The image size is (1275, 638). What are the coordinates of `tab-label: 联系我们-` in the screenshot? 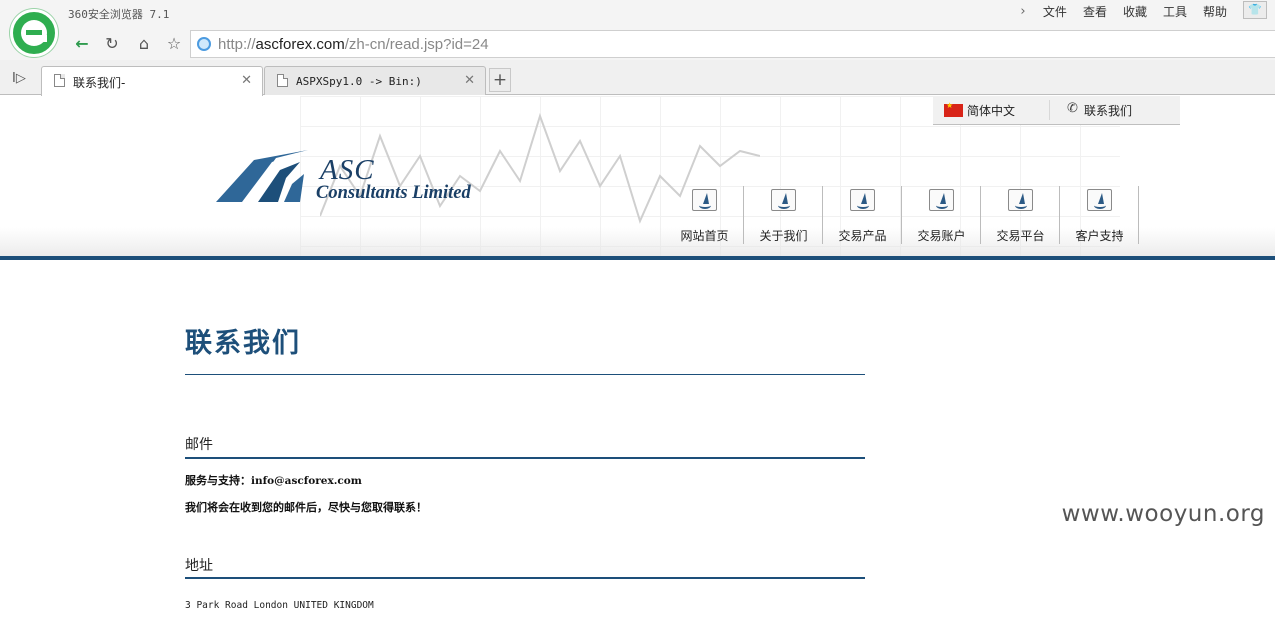 It's located at (99, 83).